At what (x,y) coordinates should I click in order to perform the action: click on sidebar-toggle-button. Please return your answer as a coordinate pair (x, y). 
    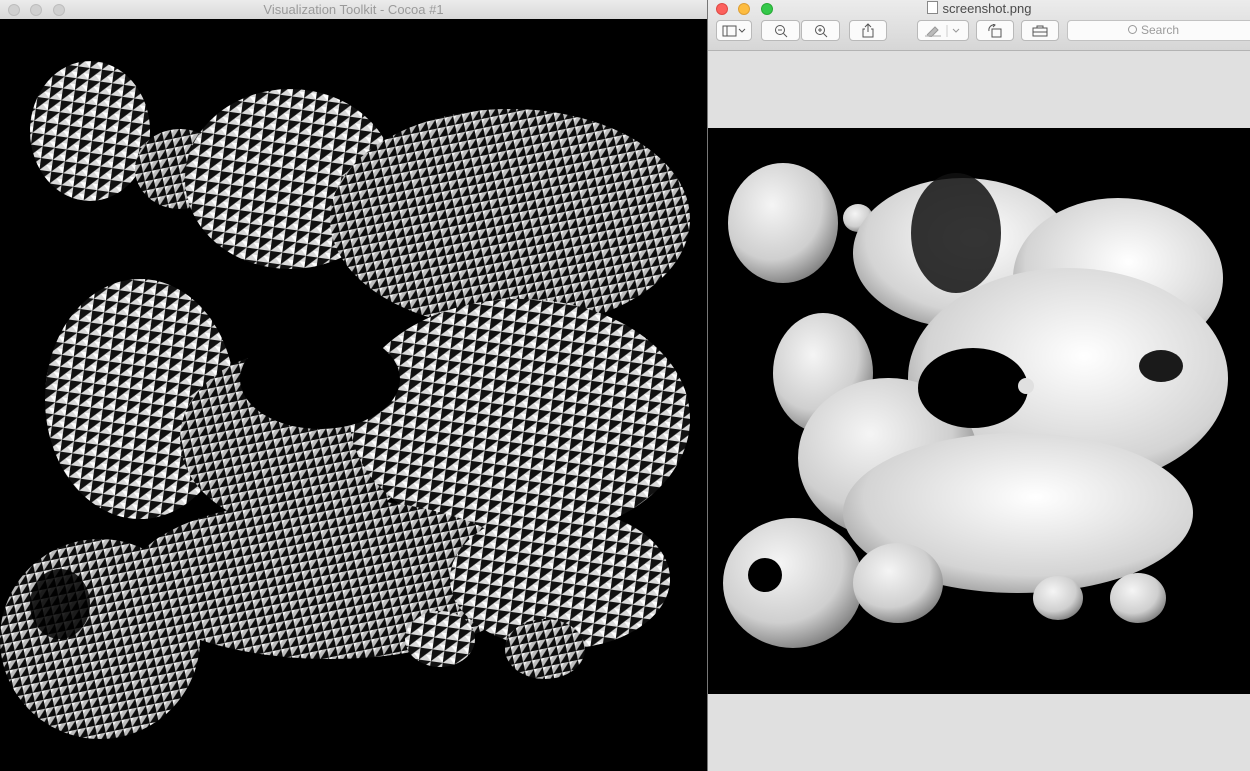
    Looking at the image, I should click on (734, 30).